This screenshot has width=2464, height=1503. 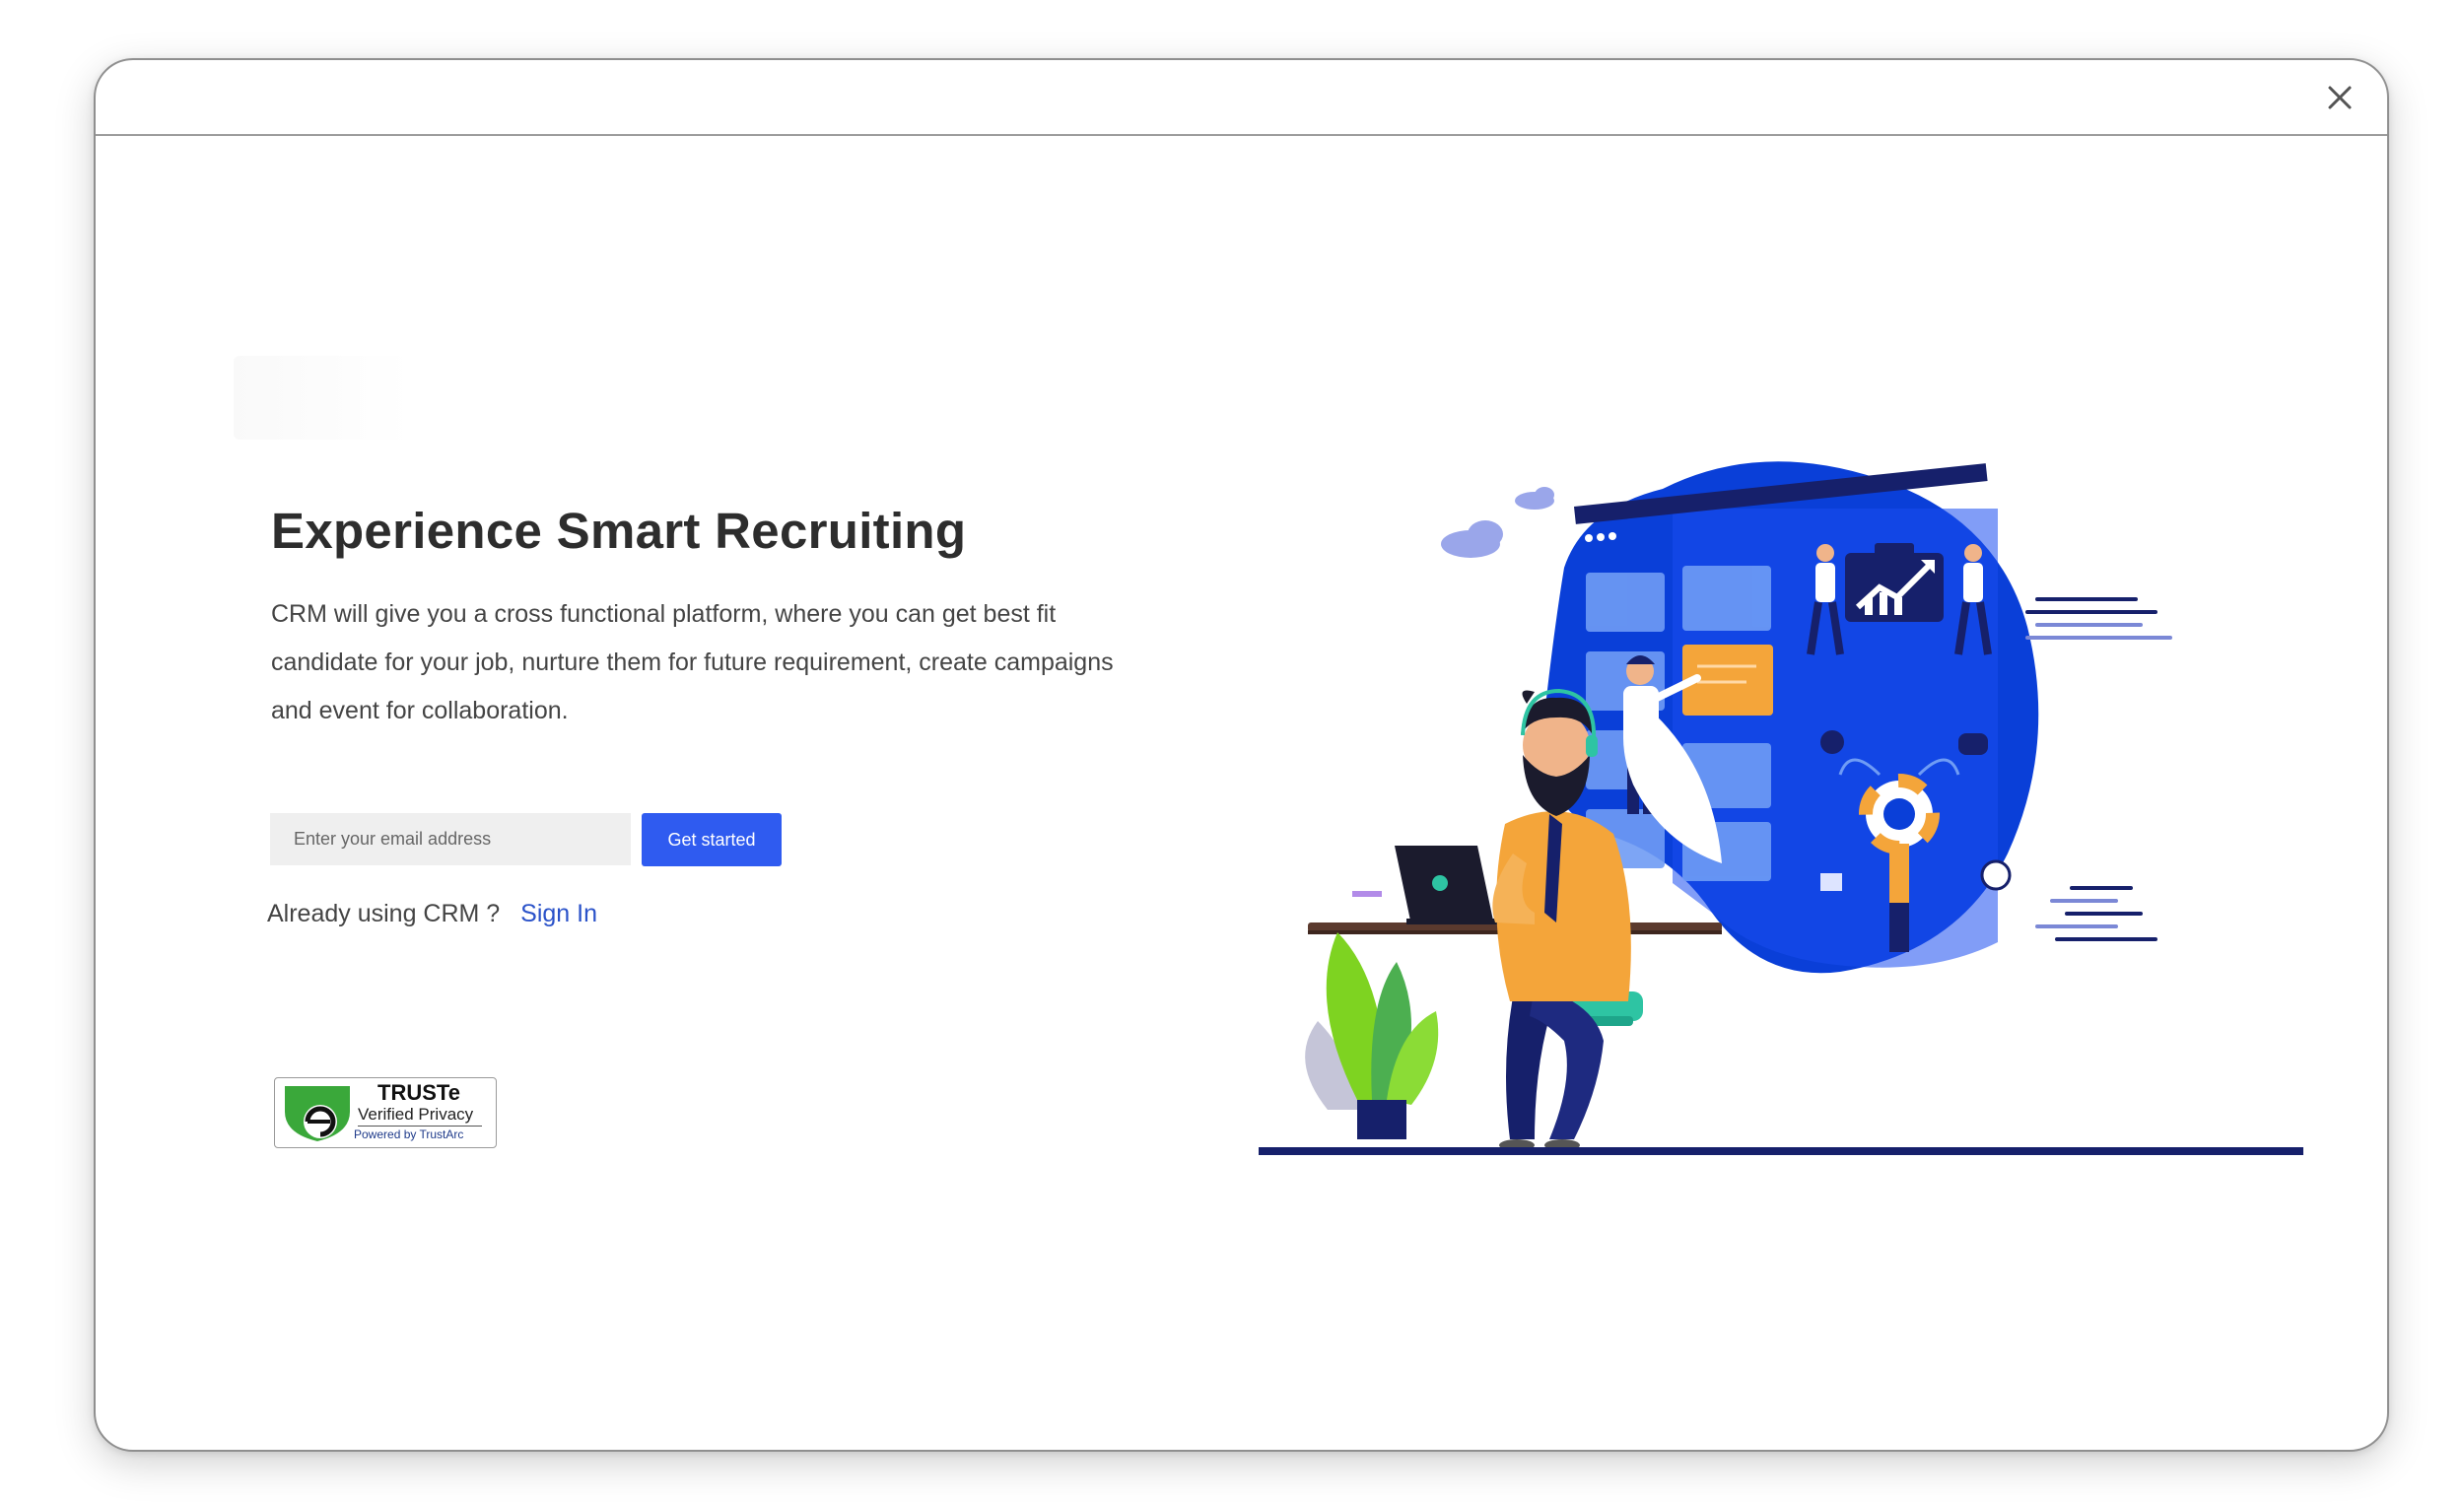 I want to click on analytics-icon, so click(x=1894, y=582).